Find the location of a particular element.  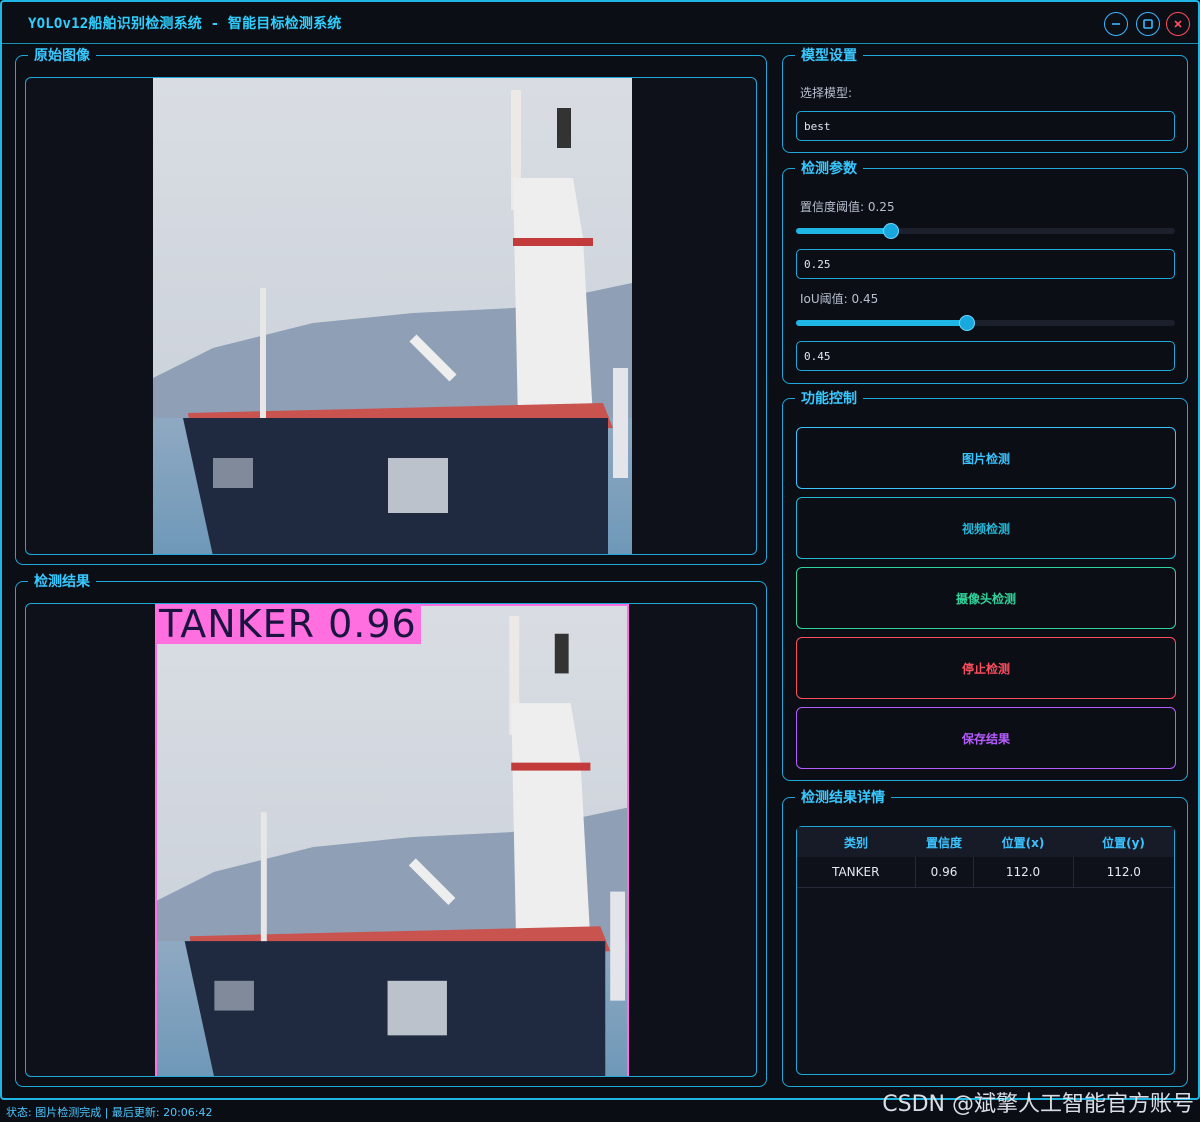

column-header-x: 位置(x) is located at coordinates (1023, 842).